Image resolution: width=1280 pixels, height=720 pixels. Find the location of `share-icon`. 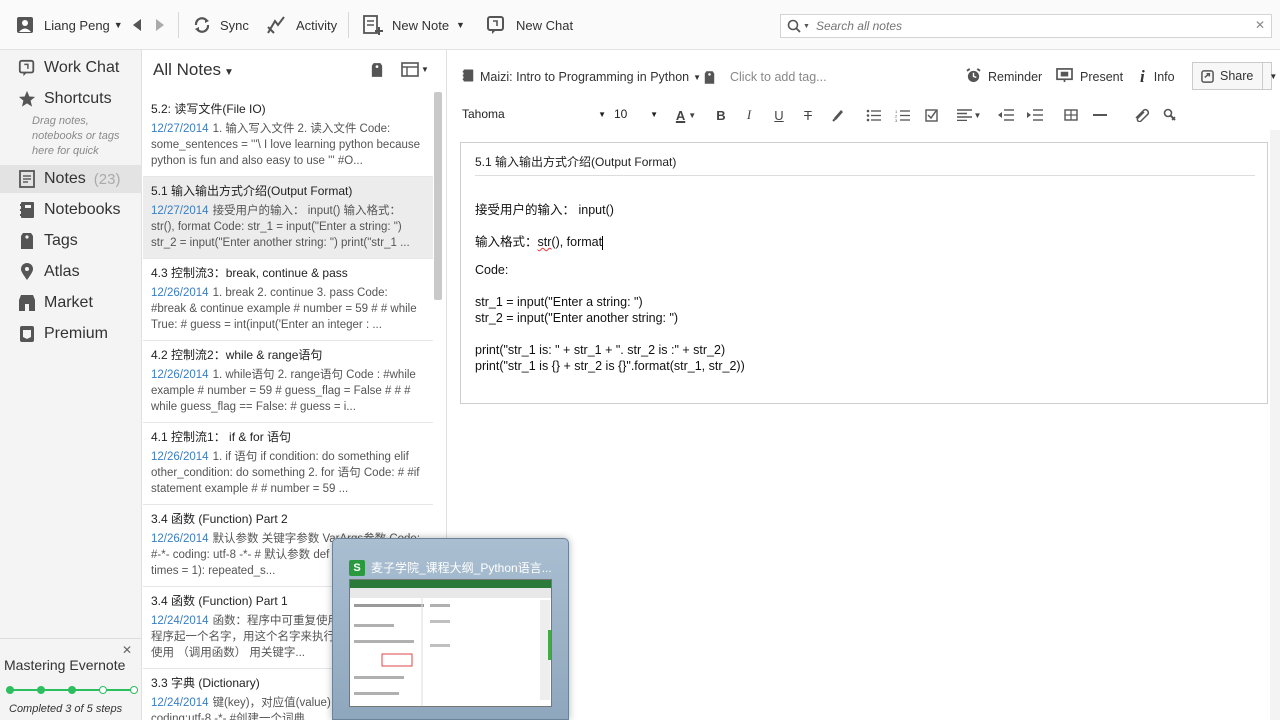

share-icon is located at coordinates (1207, 76).